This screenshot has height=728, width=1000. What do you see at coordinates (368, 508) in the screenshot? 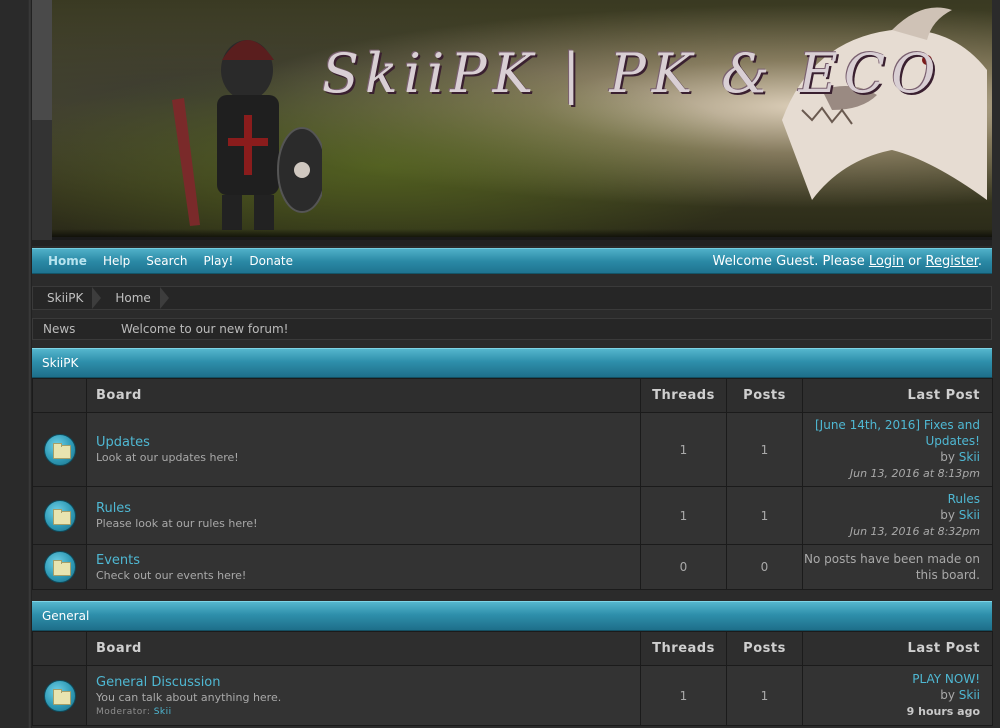
I see `board-link-rules: Rules` at bounding box center [368, 508].